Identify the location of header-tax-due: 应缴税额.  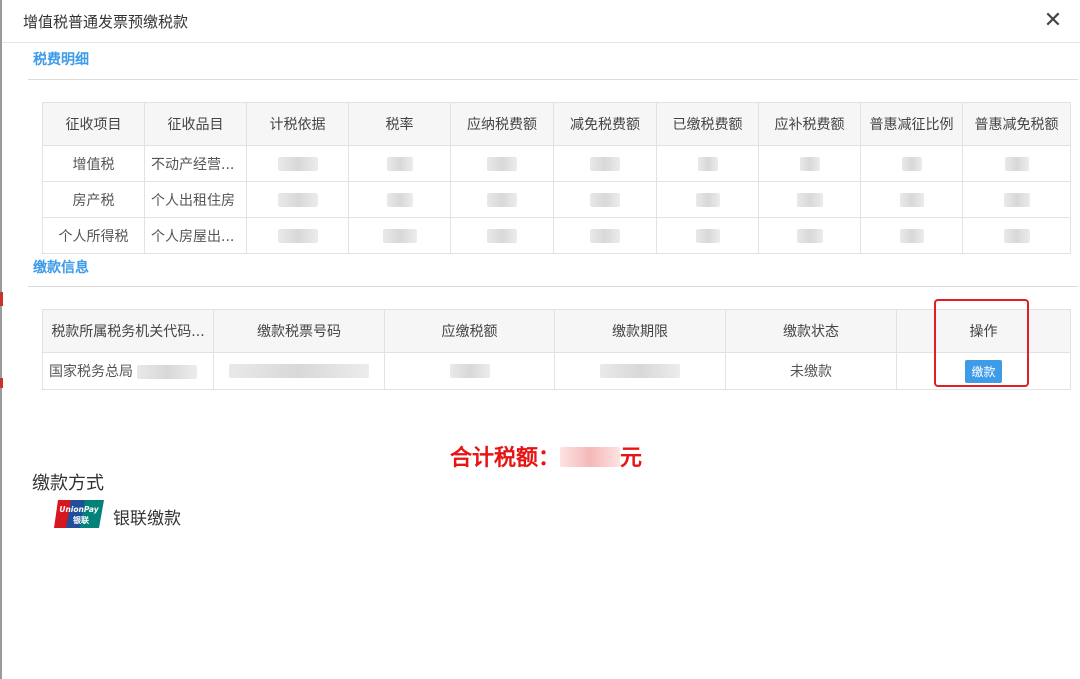
(469, 331).